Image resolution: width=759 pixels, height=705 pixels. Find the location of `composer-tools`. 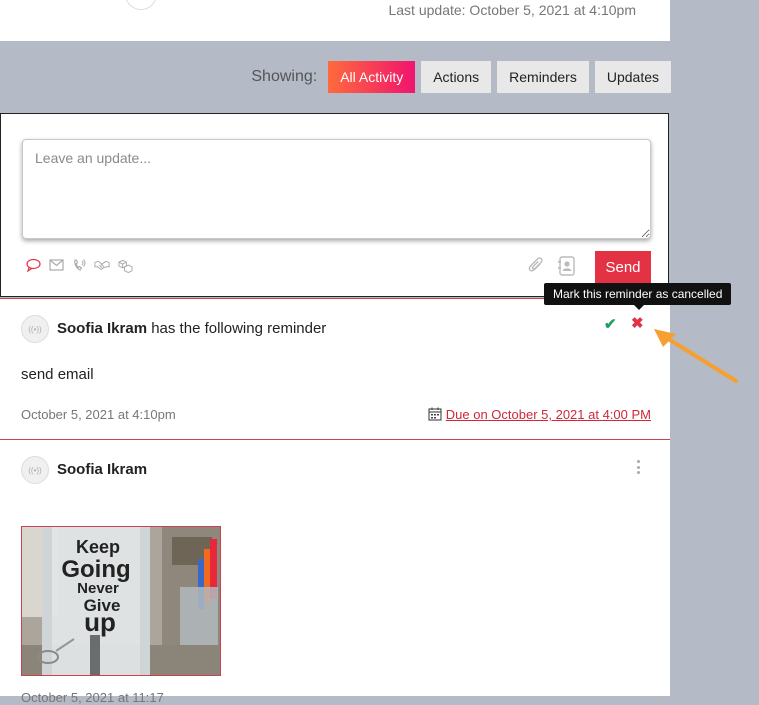

composer-tools is located at coordinates (552, 268).